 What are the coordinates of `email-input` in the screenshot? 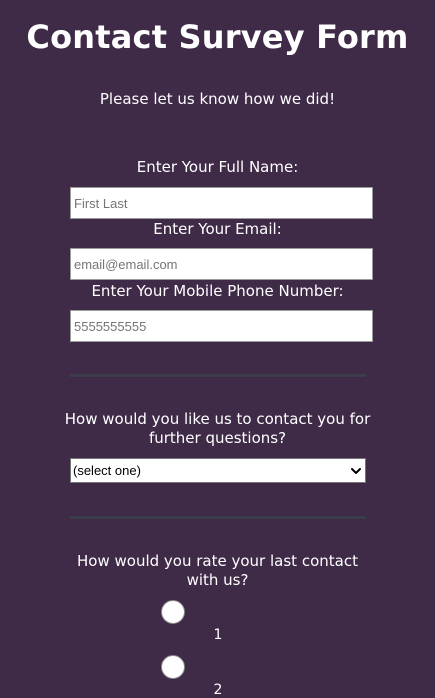 It's located at (221, 264).